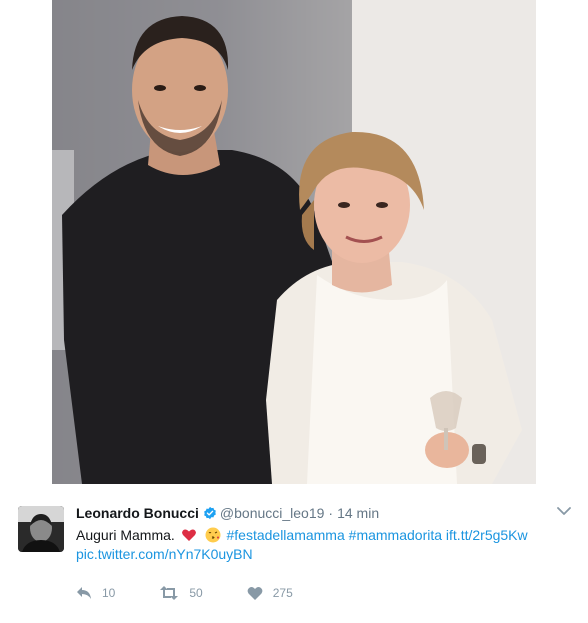 This screenshot has height=623, width=588. Describe the element at coordinates (125, 535) in the screenshot. I see `tweet-text-prefix: Auguri Mamma.` at that location.